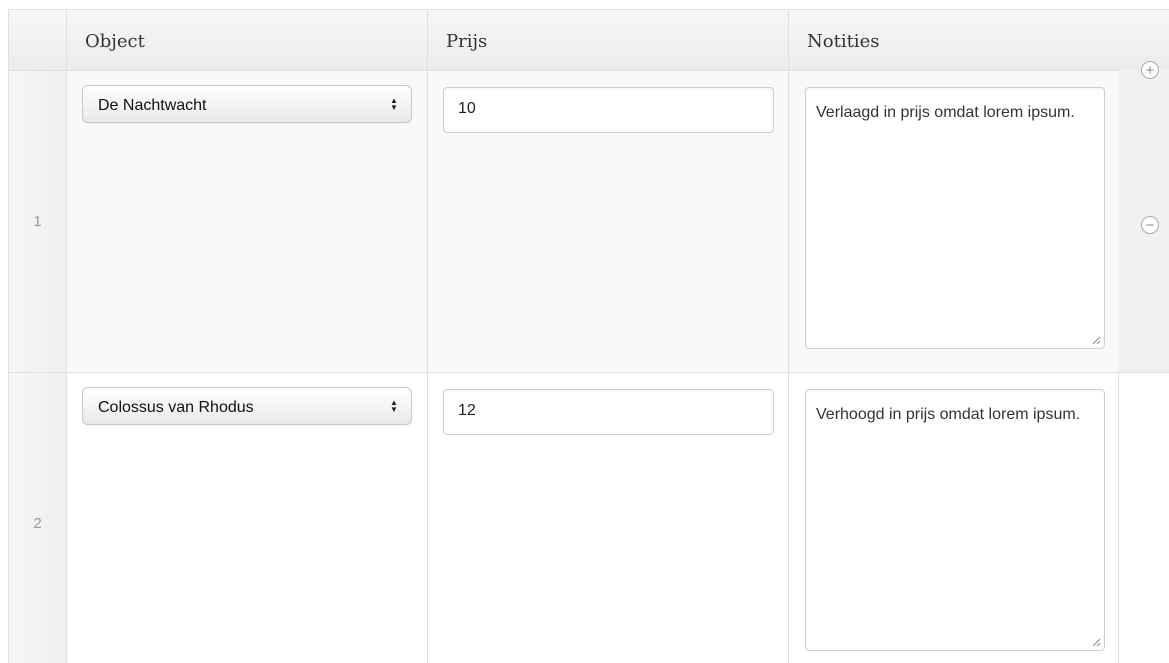  I want to click on minus-circle-icon: −, so click(1150, 225).